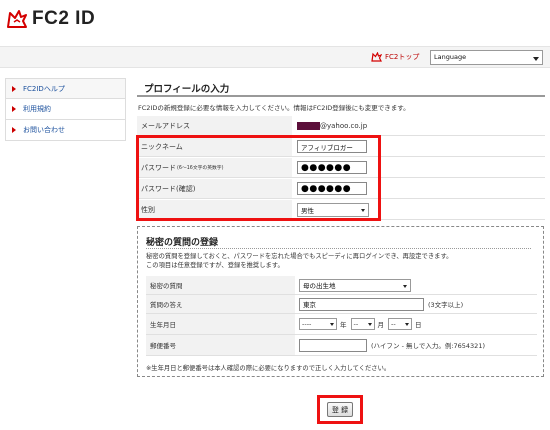  What do you see at coordinates (355, 285) in the screenshot?
I see `secret-question-select: 母の出生地` at bounding box center [355, 285].